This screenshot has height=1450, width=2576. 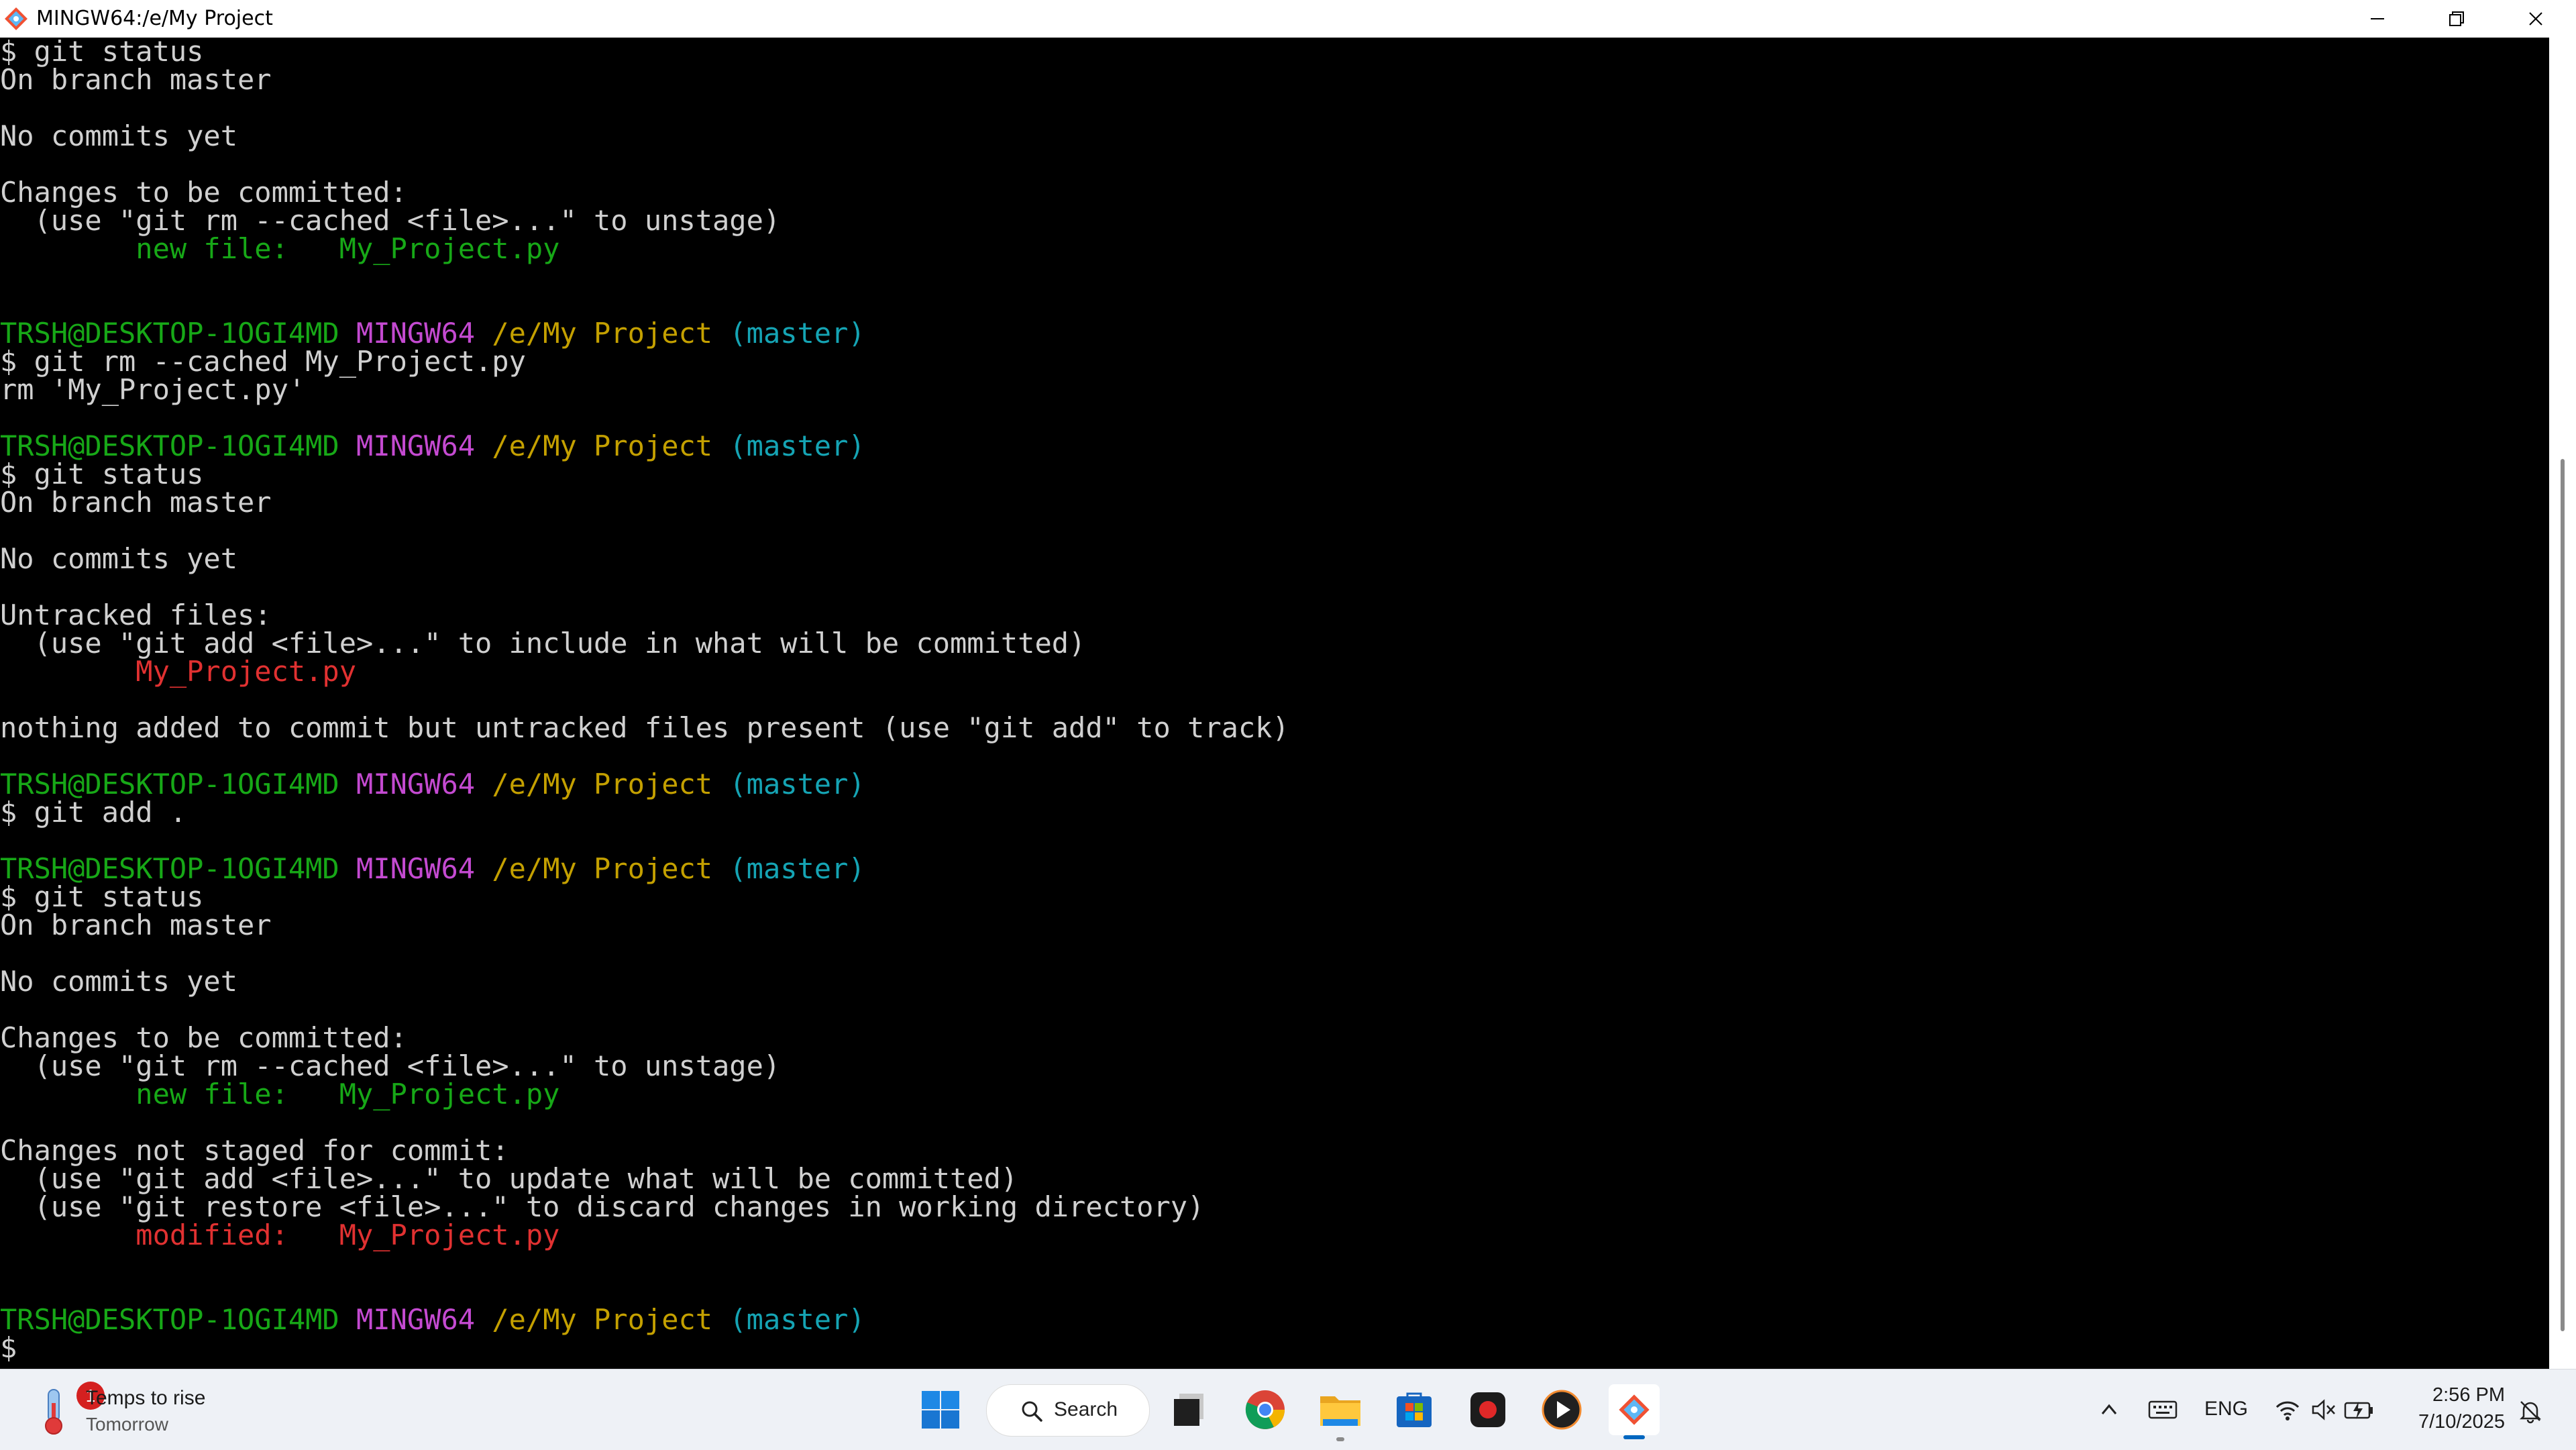 I want to click on microsoft-store-button, so click(x=1414, y=1410).